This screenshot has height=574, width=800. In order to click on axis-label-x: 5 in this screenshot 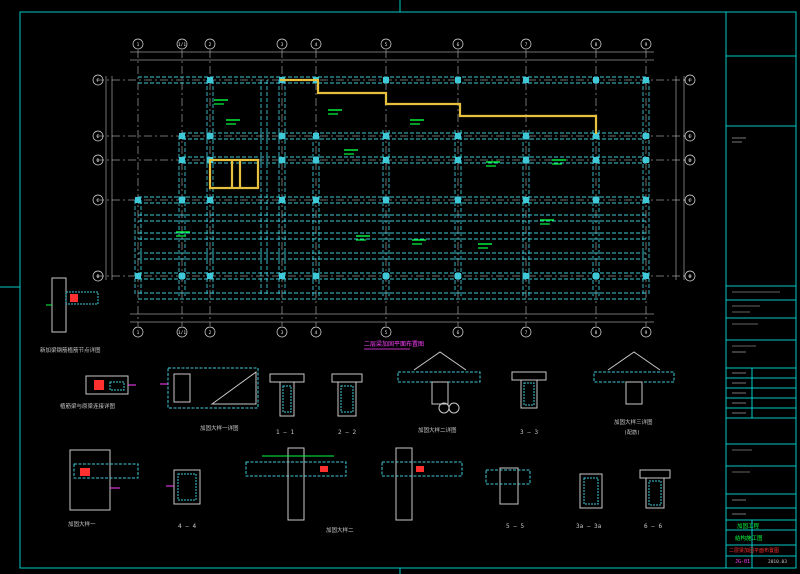, I will do `click(386, 333)`.